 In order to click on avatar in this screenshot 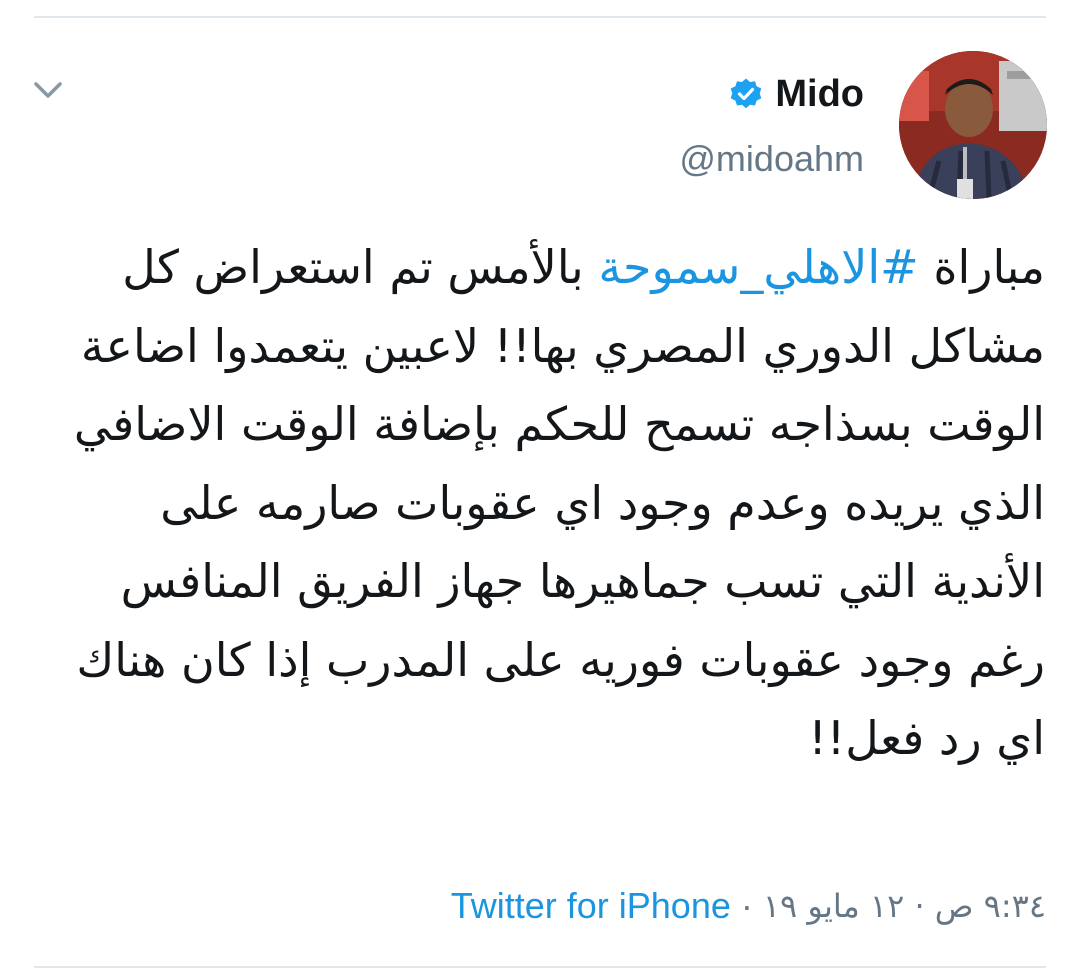, I will do `click(973, 125)`.